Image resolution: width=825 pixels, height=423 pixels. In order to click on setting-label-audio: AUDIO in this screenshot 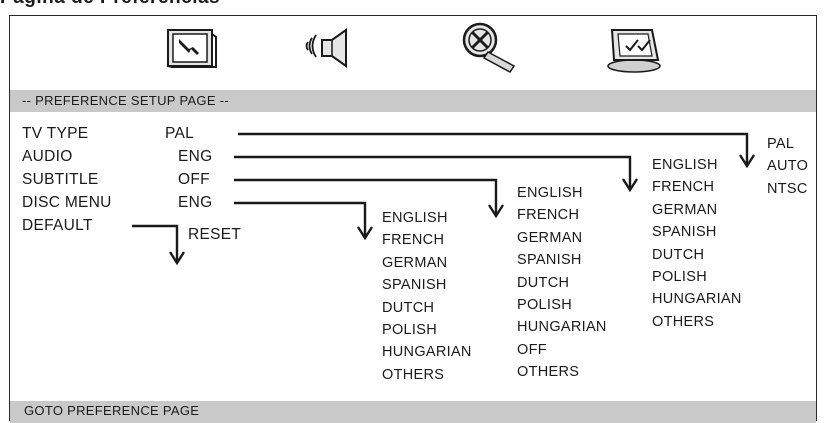, I will do `click(47, 157)`.